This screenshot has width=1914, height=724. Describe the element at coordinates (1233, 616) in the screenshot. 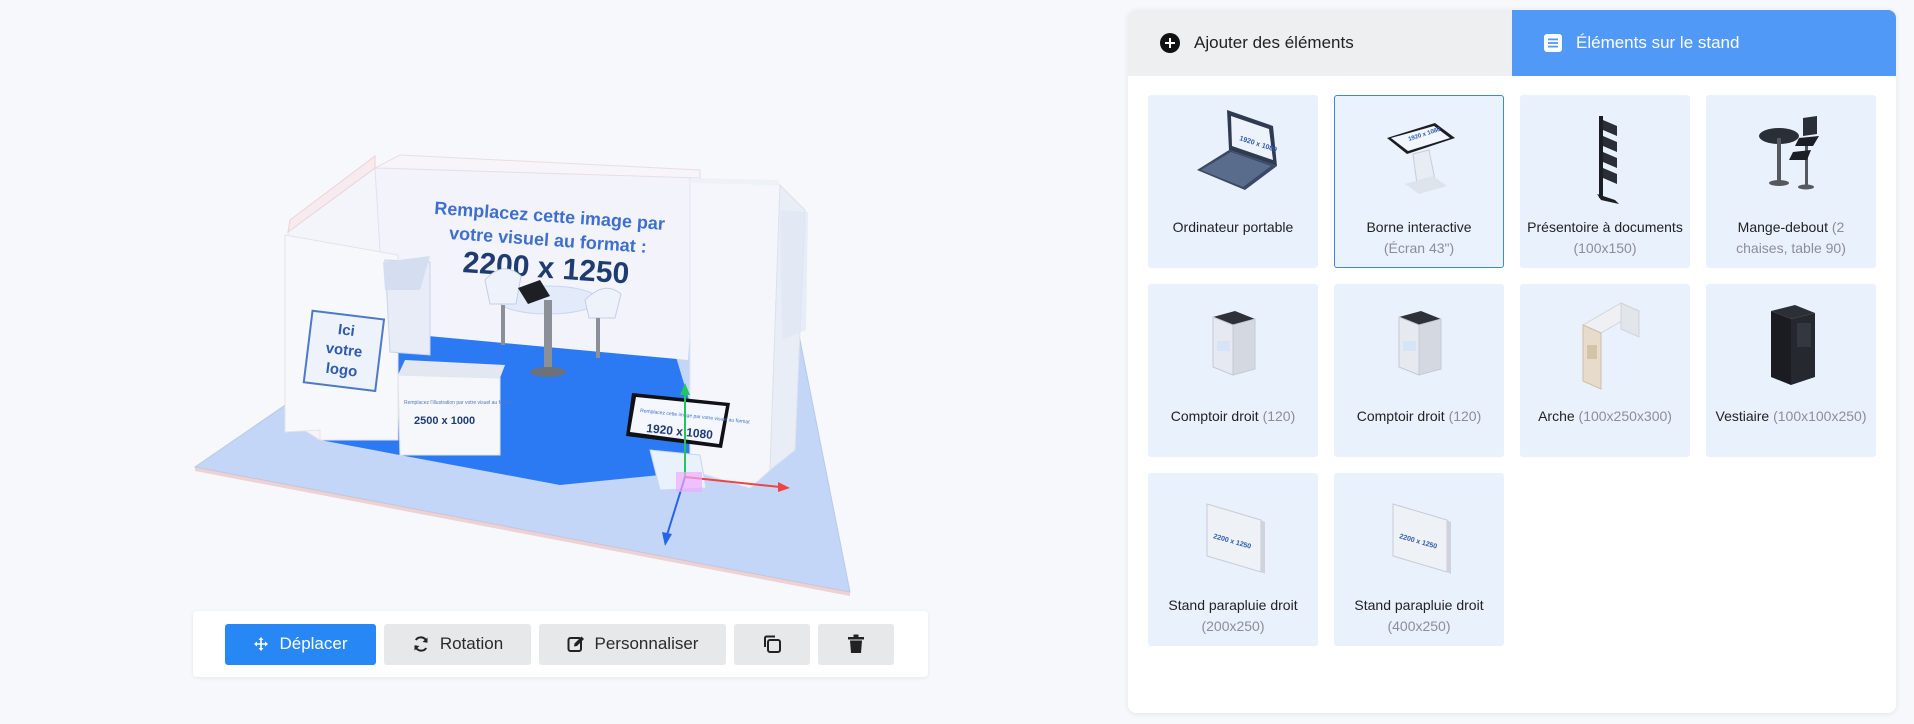

I see `element-label: Stand parapluie droit (200x250)` at that location.